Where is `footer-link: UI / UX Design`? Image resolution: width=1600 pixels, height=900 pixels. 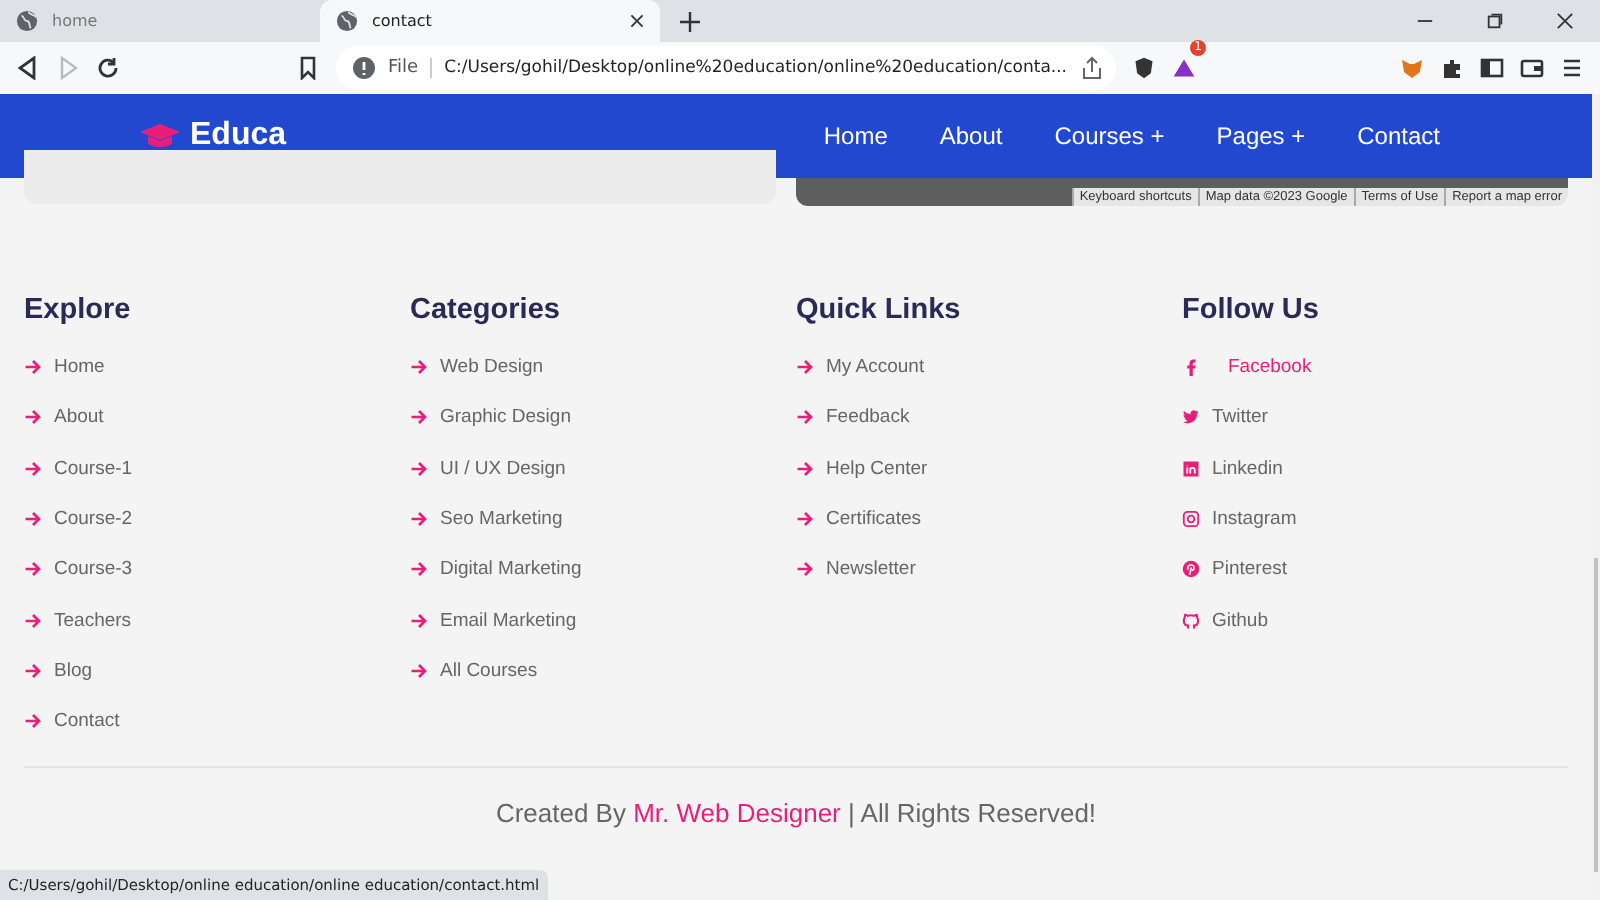 footer-link: UI / UX Design is located at coordinates (503, 468).